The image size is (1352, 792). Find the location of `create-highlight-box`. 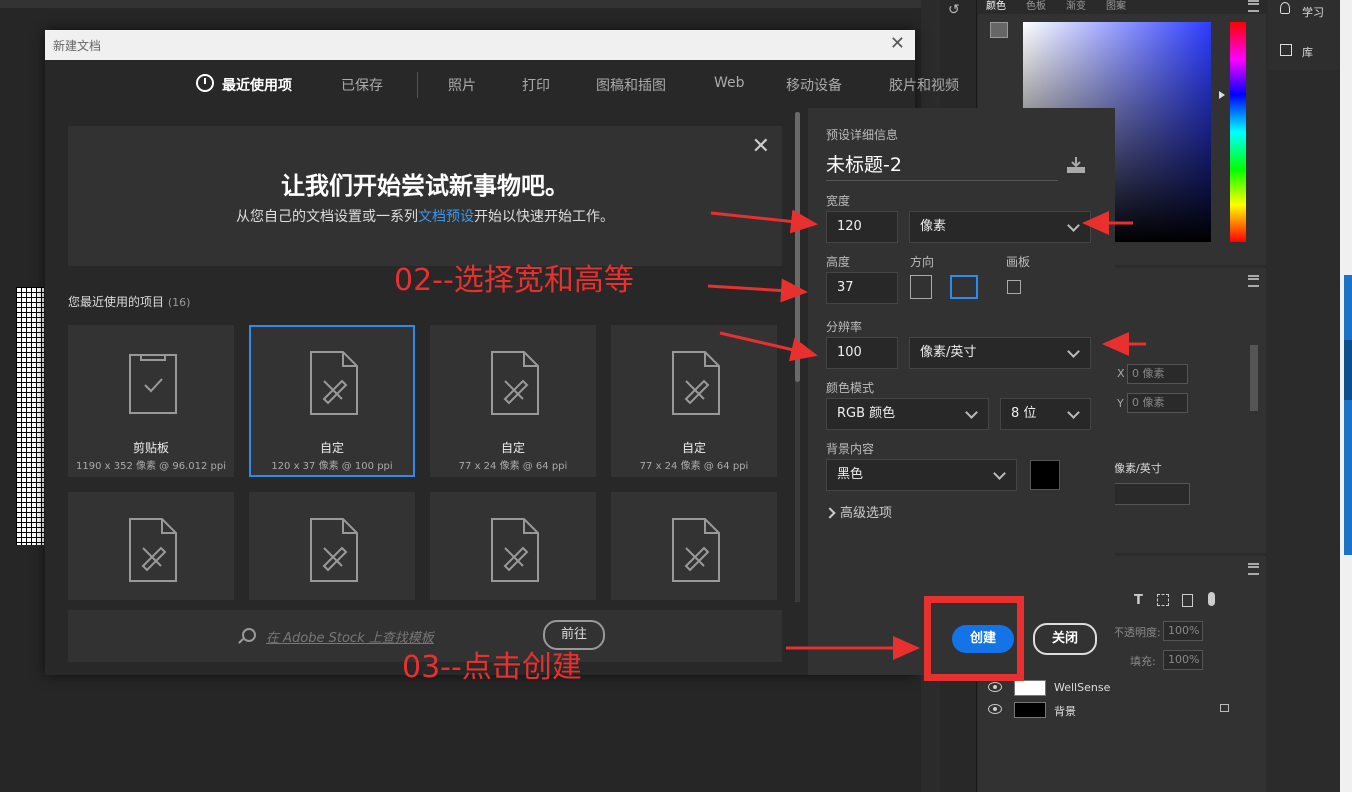

create-highlight-box is located at coordinates (974, 638).